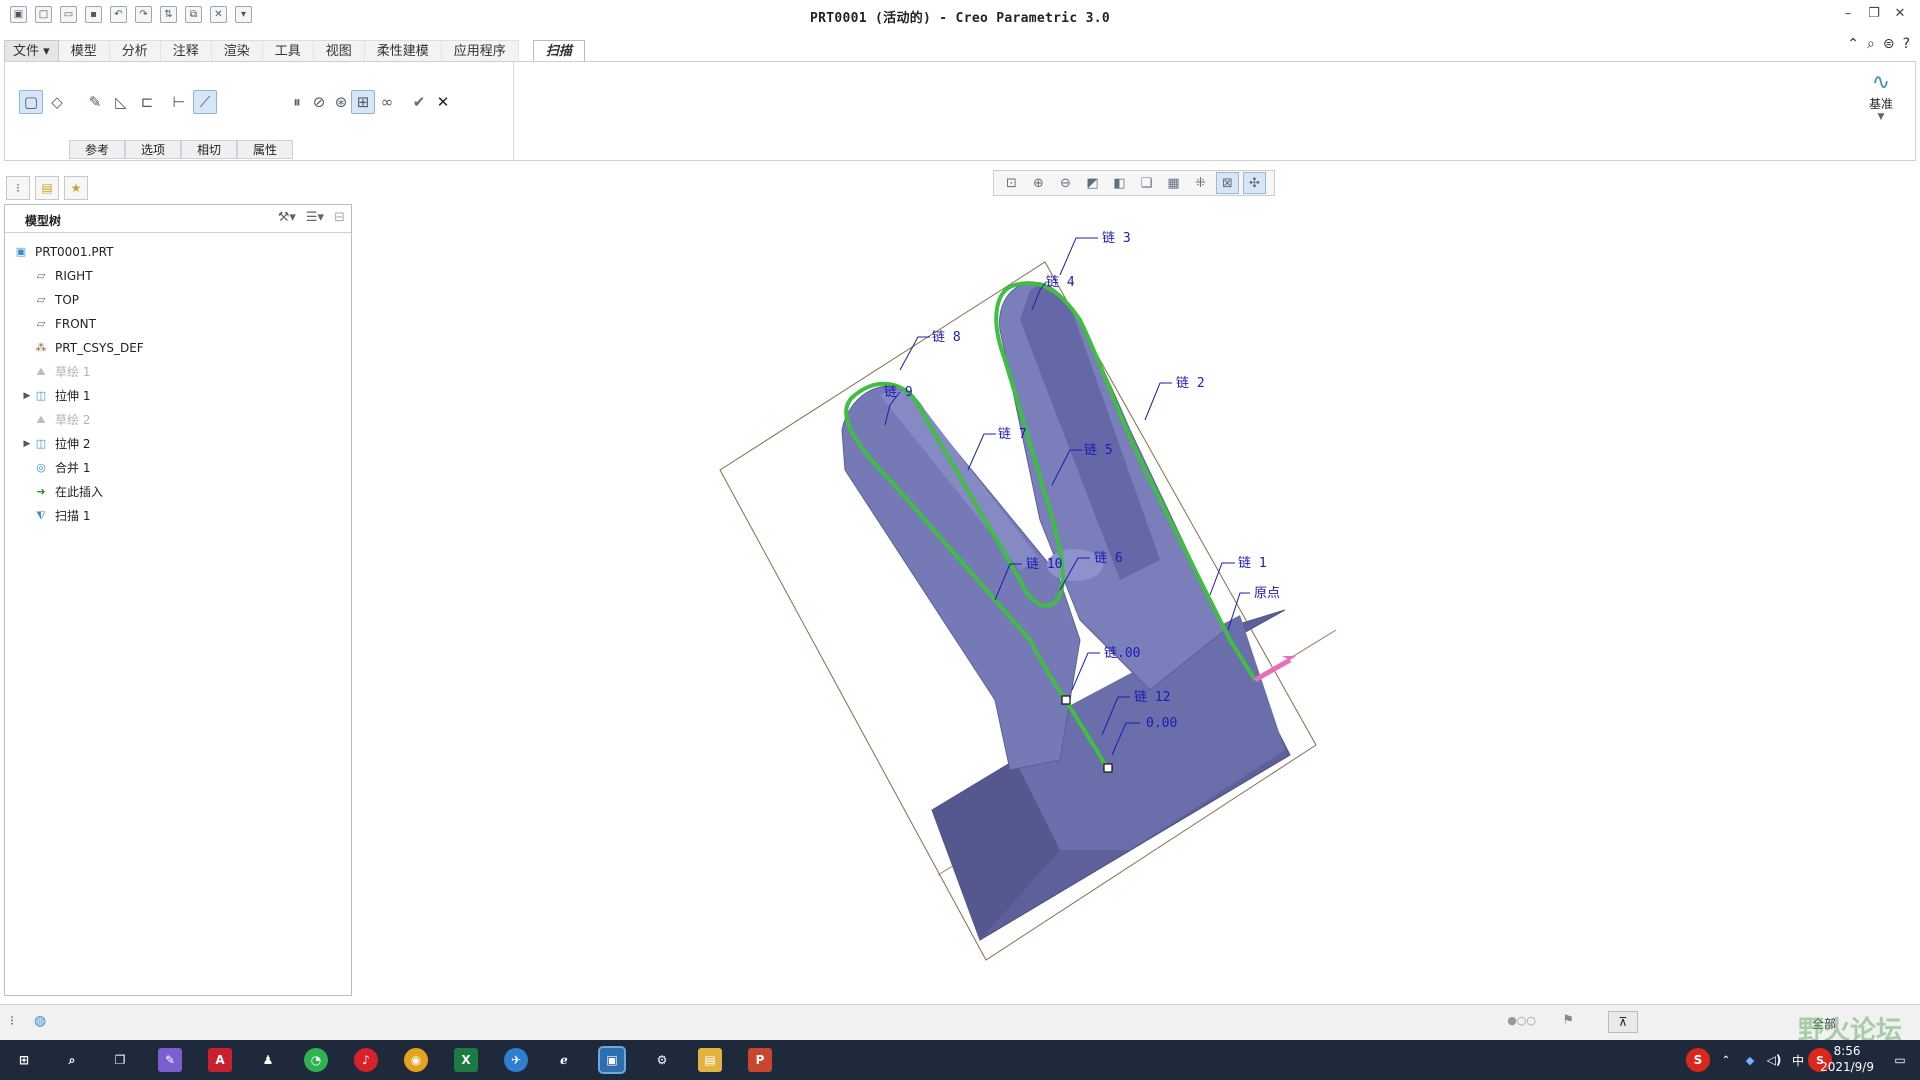 The width and height of the screenshot is (1920, 1080). Describe the element at coordinates (316, 1060) in the screenshot. I see `wechat-icon: ◔` at that location.